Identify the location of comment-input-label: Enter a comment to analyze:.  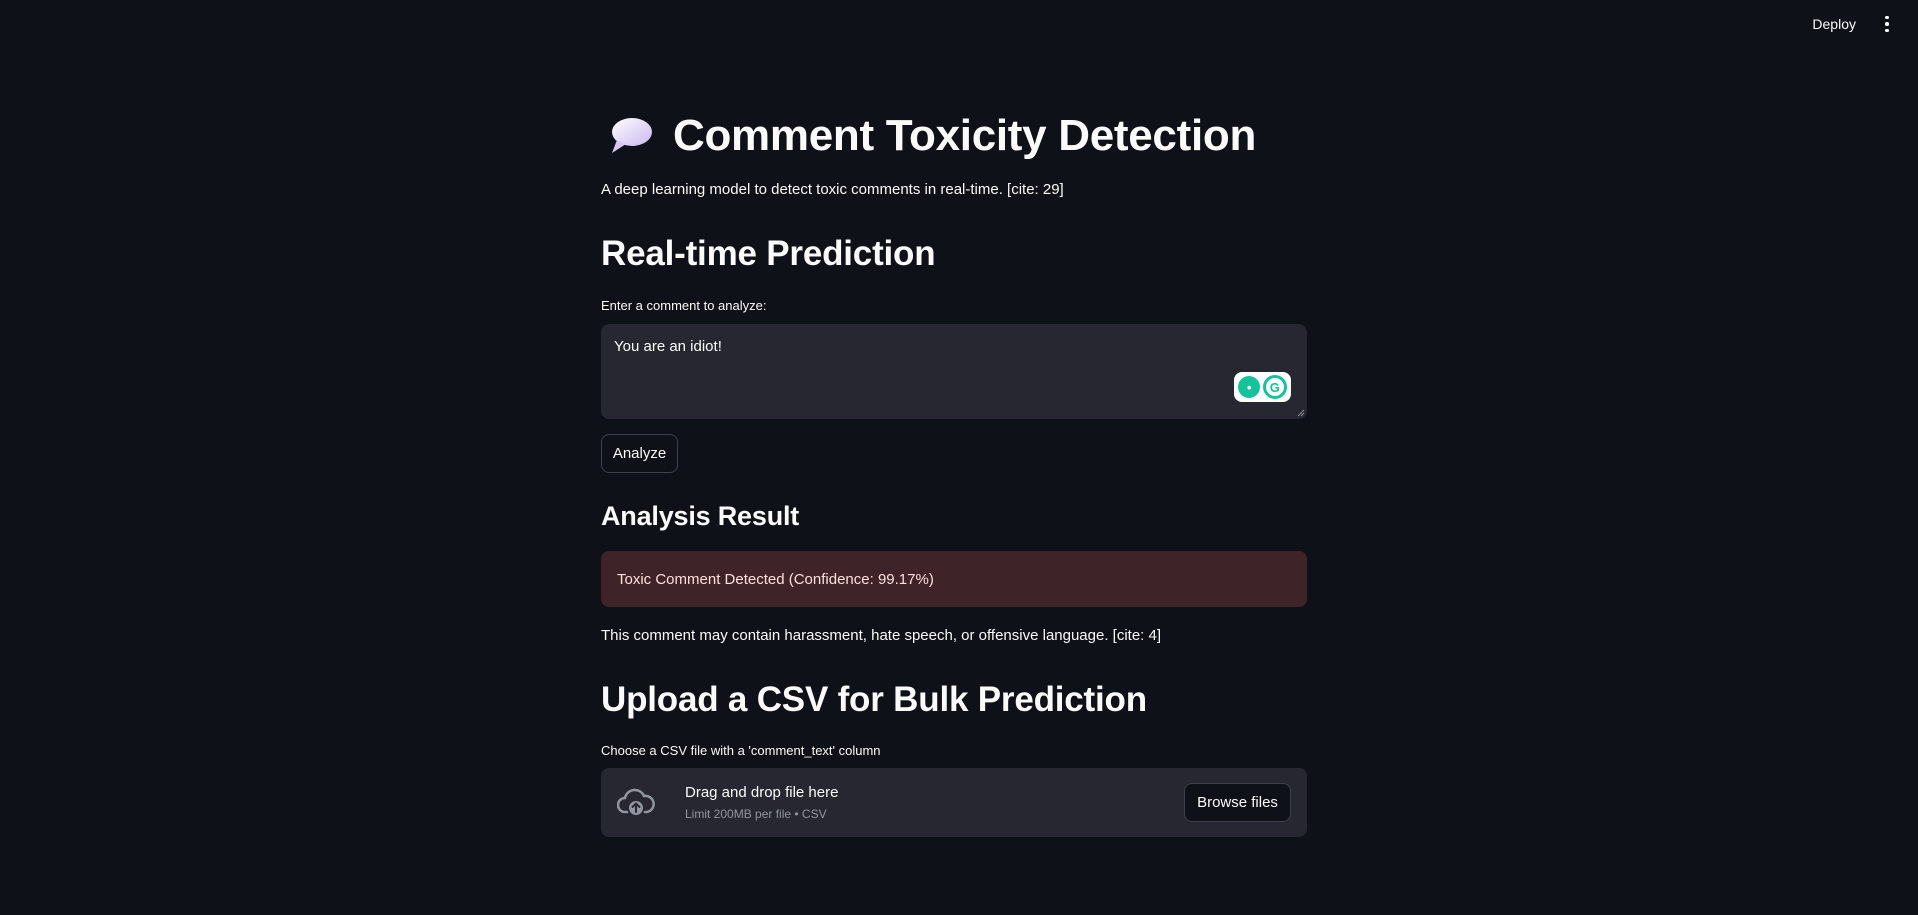
(684, 305).